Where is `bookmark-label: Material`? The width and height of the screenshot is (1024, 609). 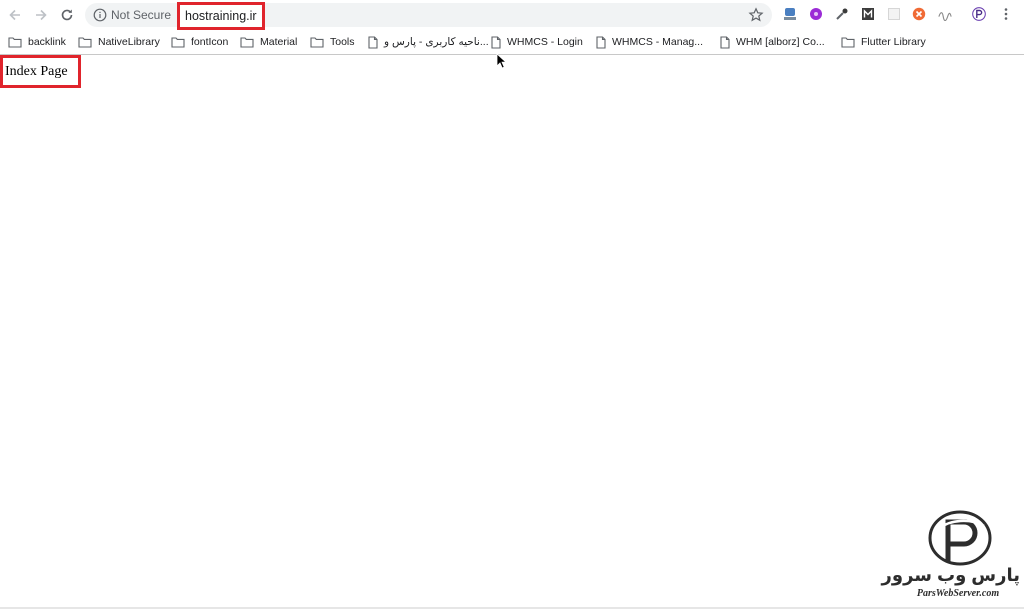
bookmark-label: Material is located at coordinates (279, 42).